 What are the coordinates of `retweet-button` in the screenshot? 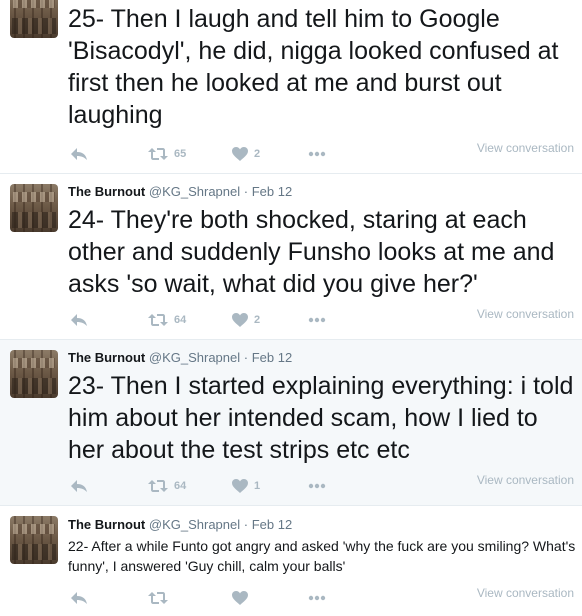 It's located at (161, 598).